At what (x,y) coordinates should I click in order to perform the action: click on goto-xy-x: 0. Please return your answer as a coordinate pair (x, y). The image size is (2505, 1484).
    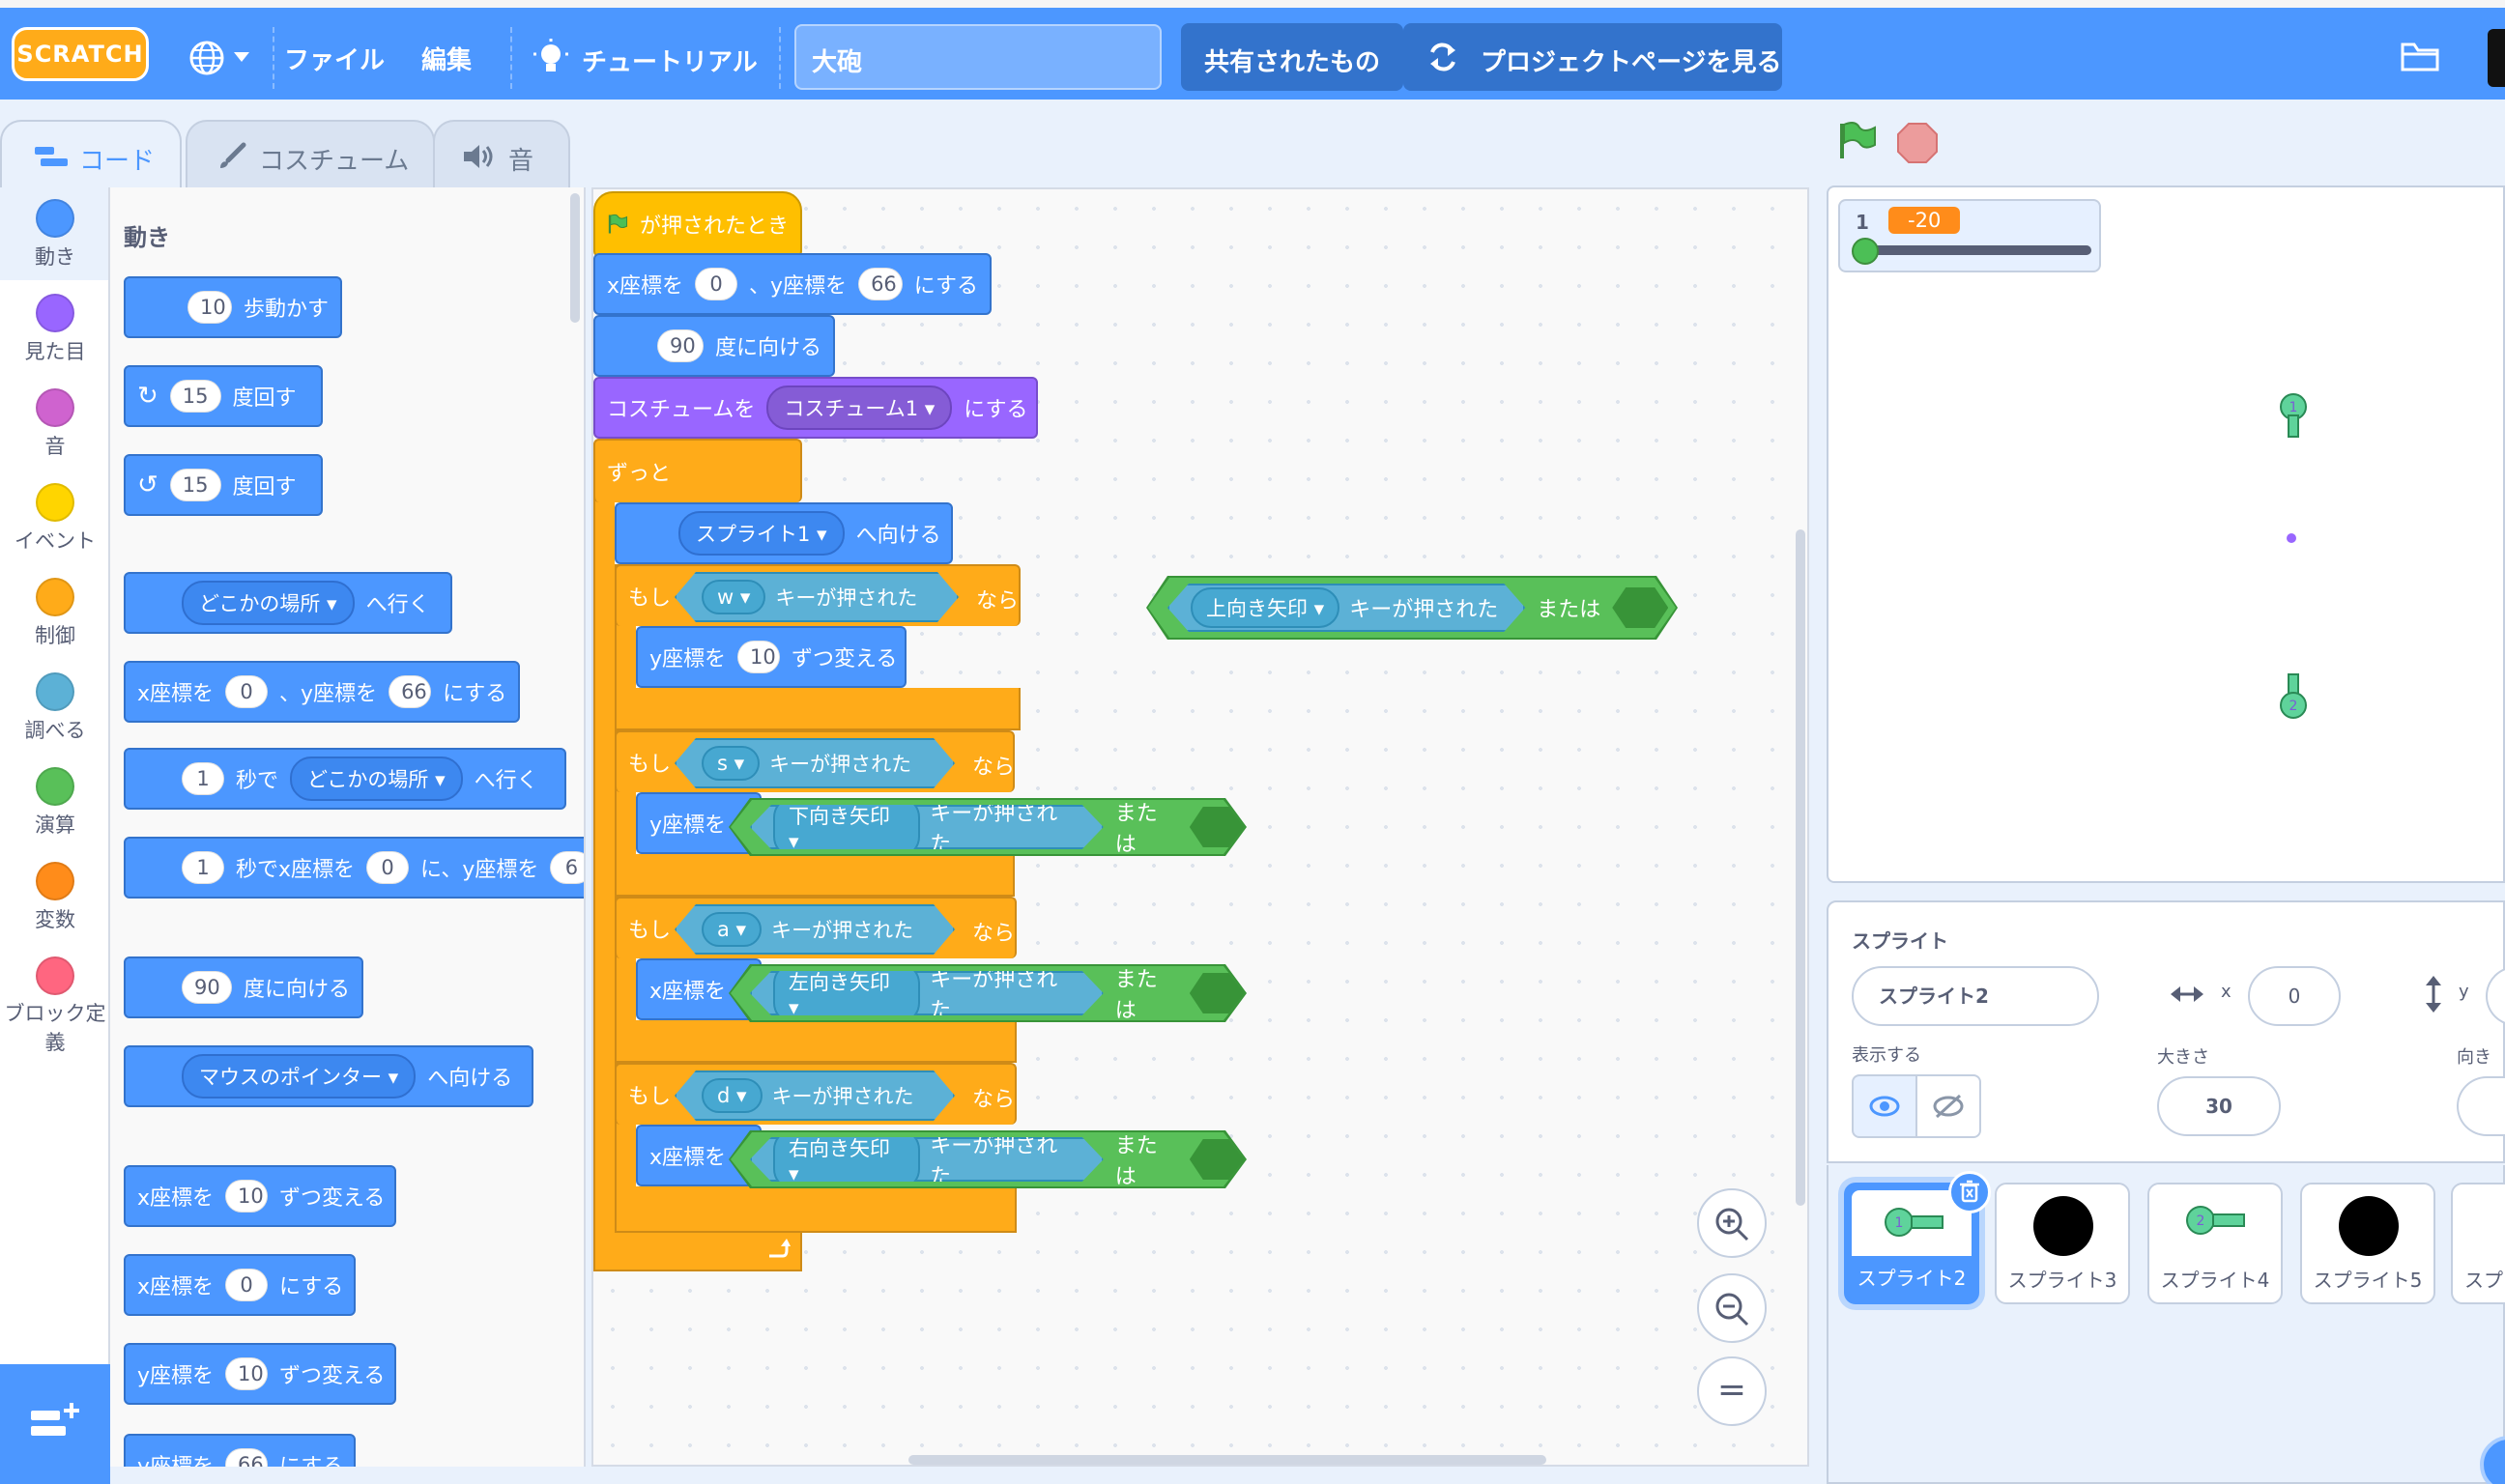
    Looking at the image, I should click on (247, 691).